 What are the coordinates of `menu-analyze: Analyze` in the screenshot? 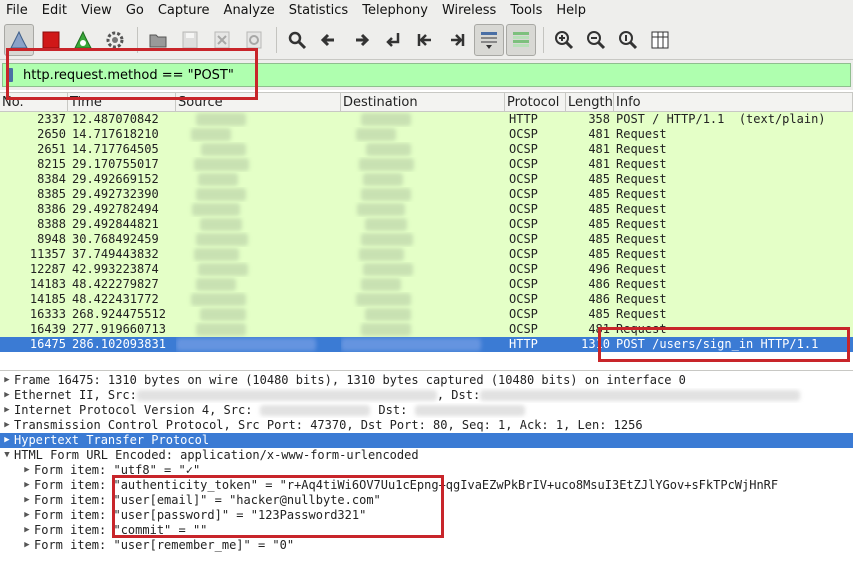 It's located at (249, 10).